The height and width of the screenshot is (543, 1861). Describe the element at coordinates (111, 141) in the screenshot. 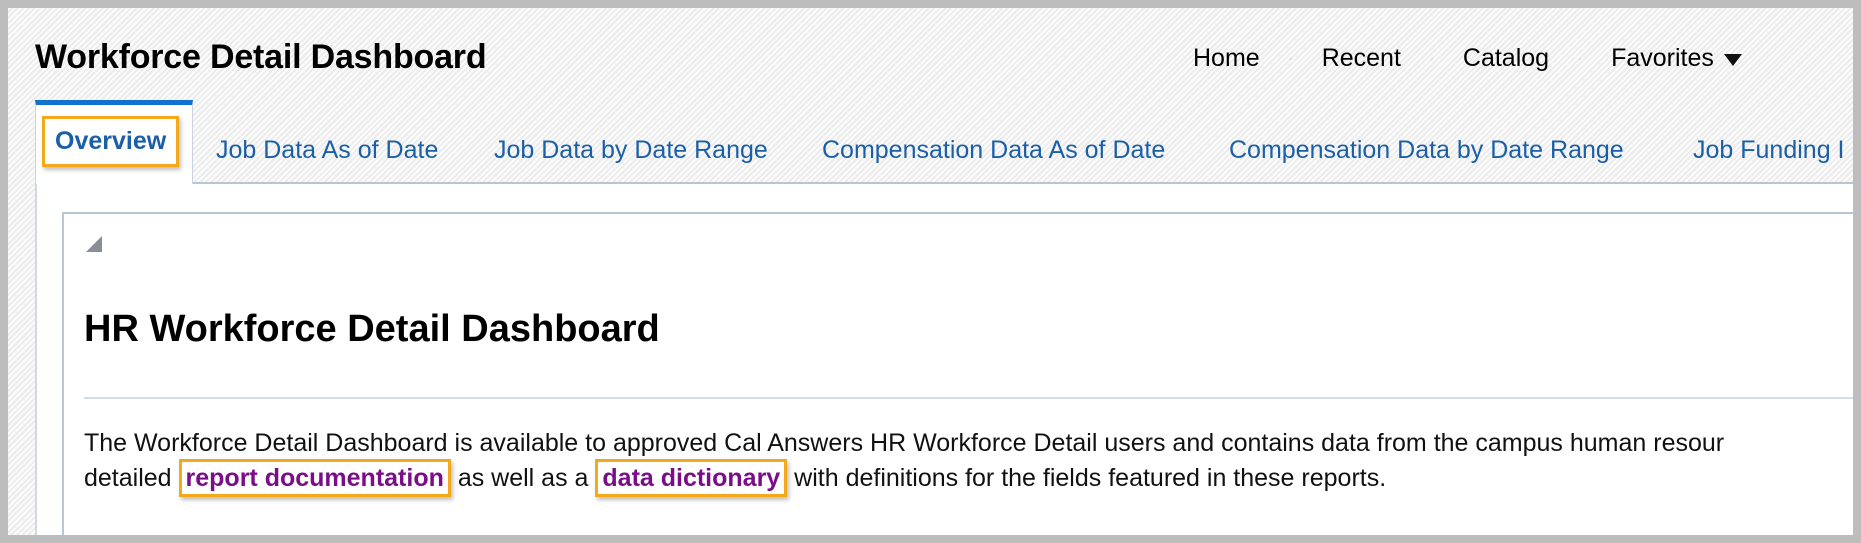

I see `tab-overview: Overview` at that location.